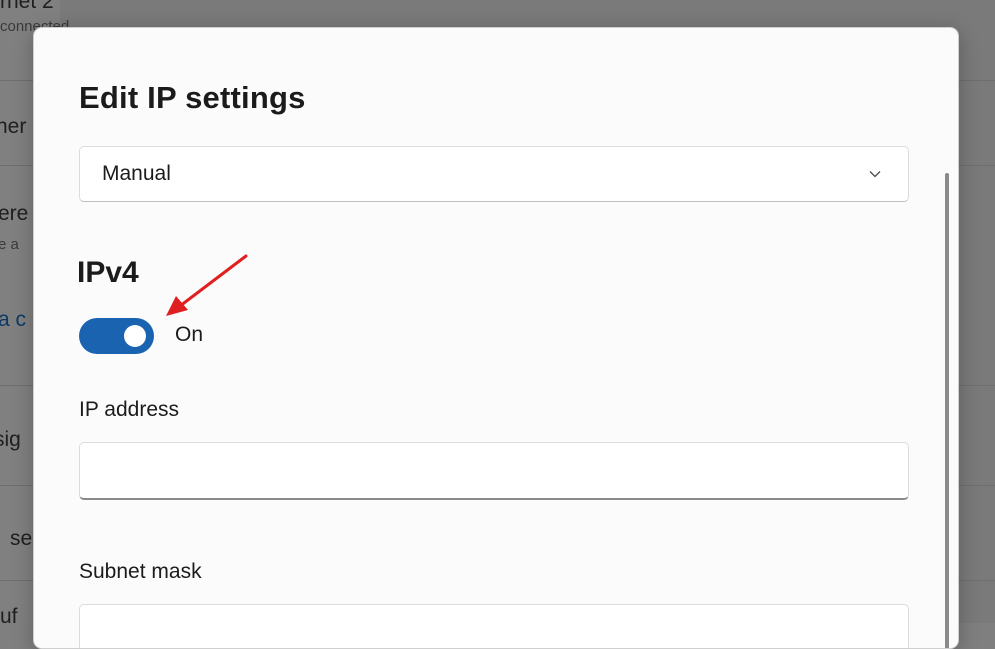 Image resolution: width=995 pixels, height=649 pixels. I want to click on background-text: ner, so click(13, 126).